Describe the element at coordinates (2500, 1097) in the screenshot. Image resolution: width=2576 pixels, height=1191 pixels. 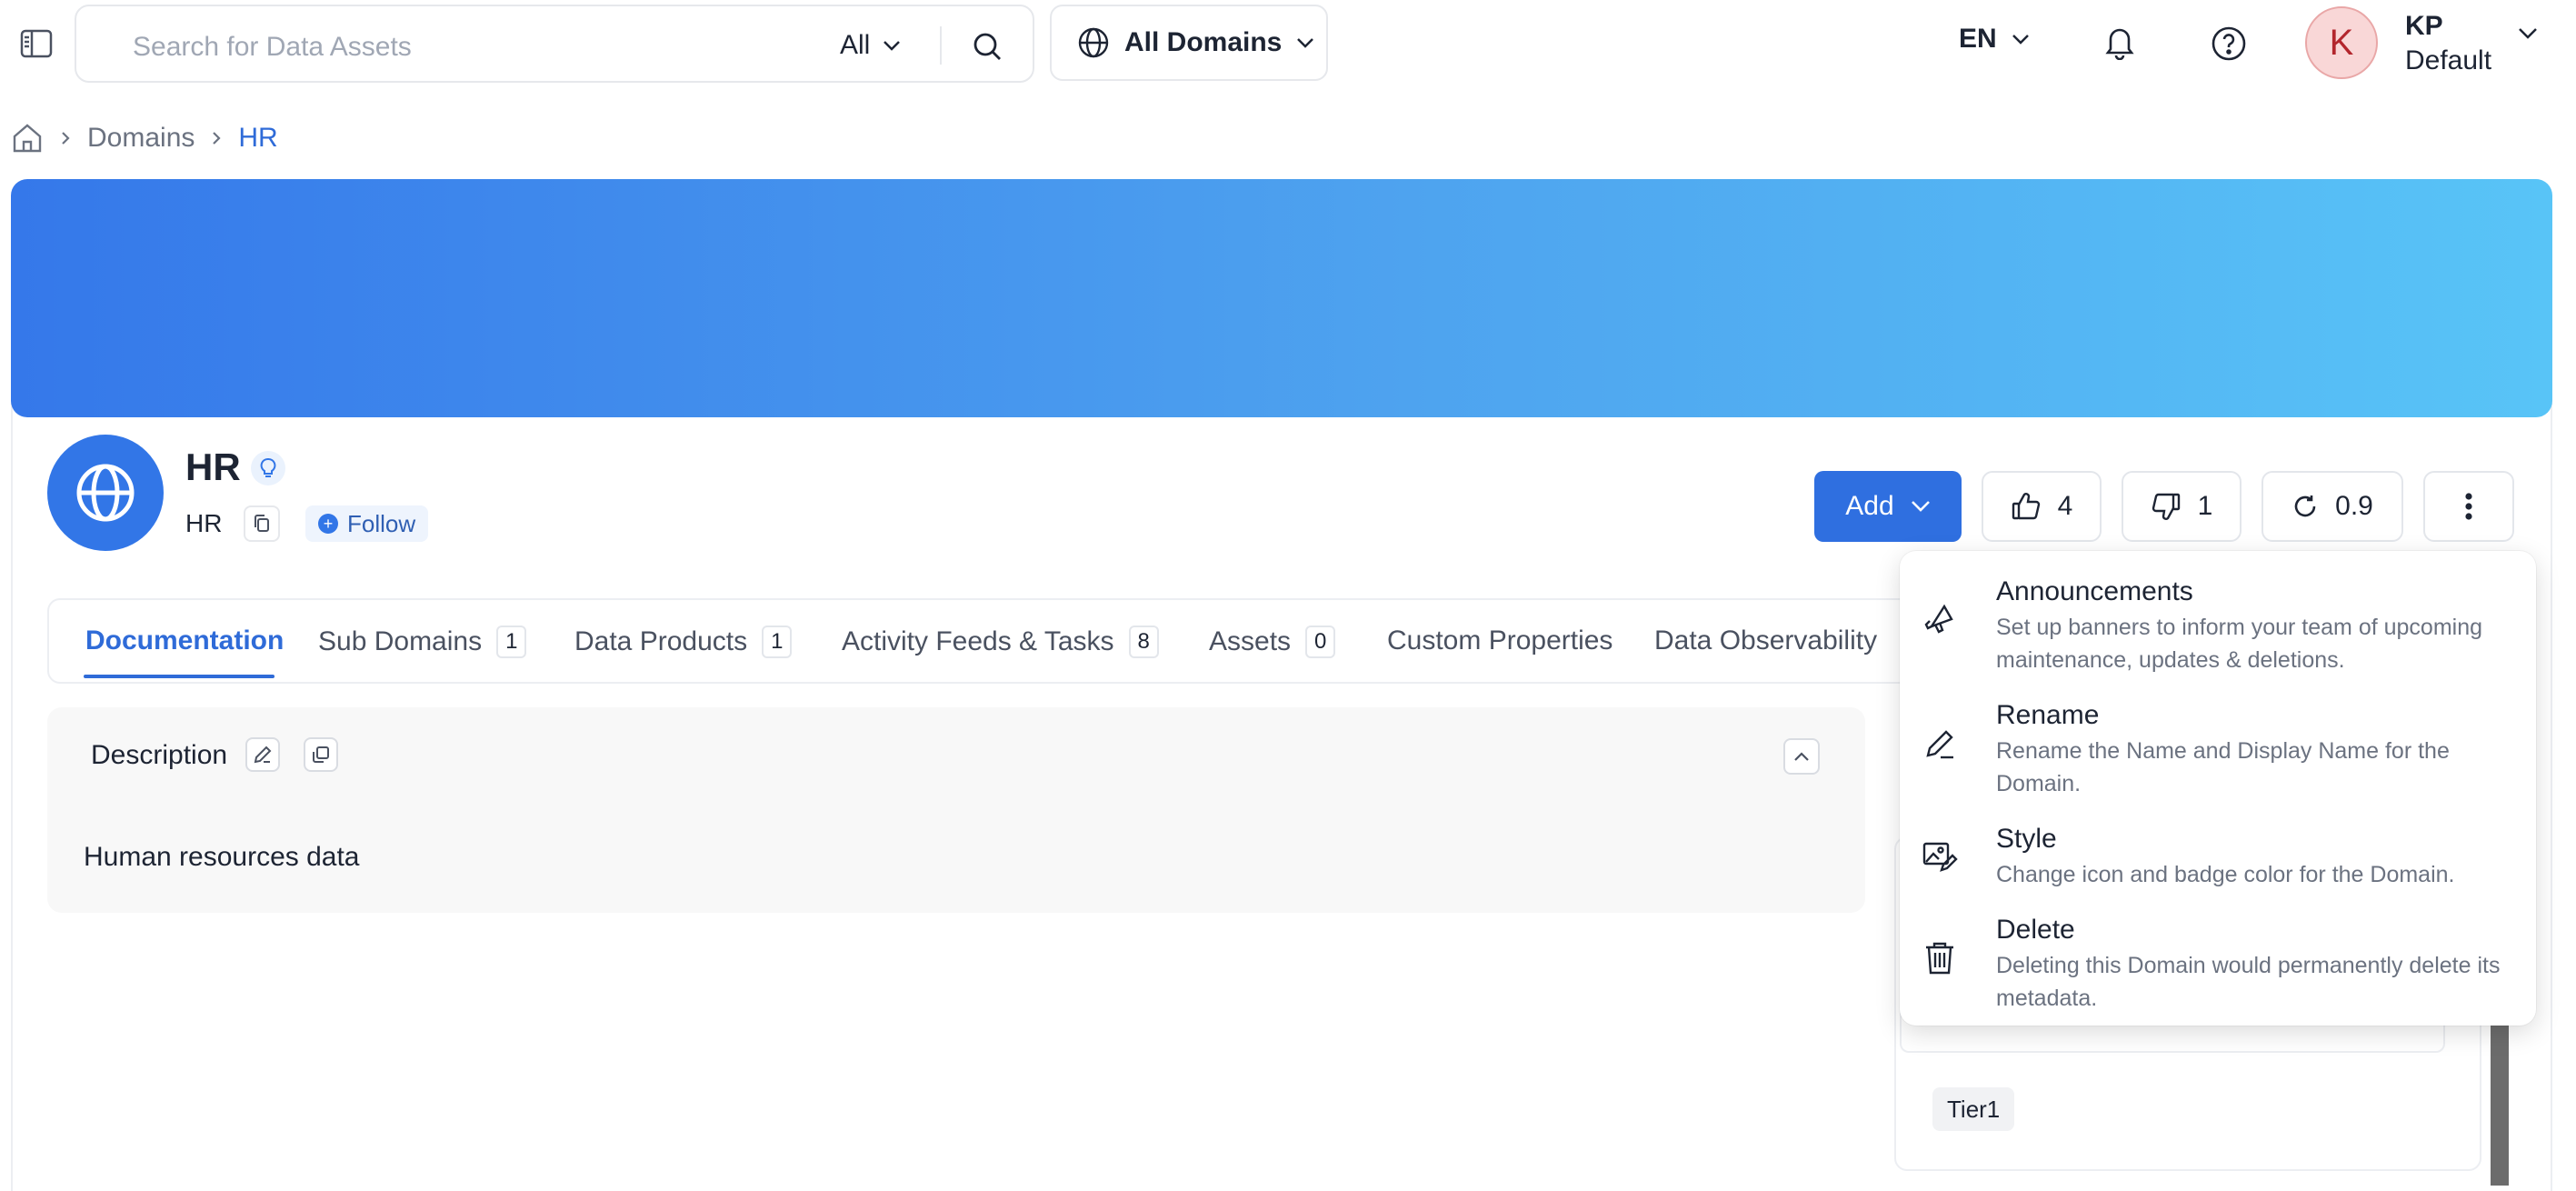
I see `scrollbar` at that location.